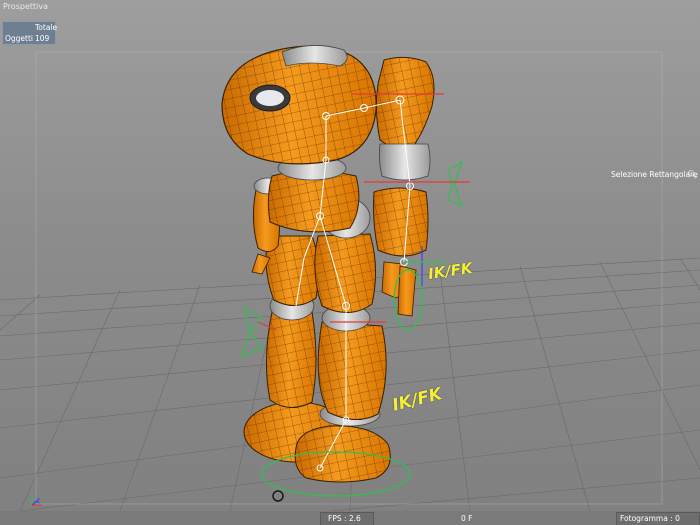 The width and height of the screenshot is (700, 525). What do you see at coordinates (42, 38) in the screenshot?
I see `stats-objects-value: 109` at bounding box center [42, 38].